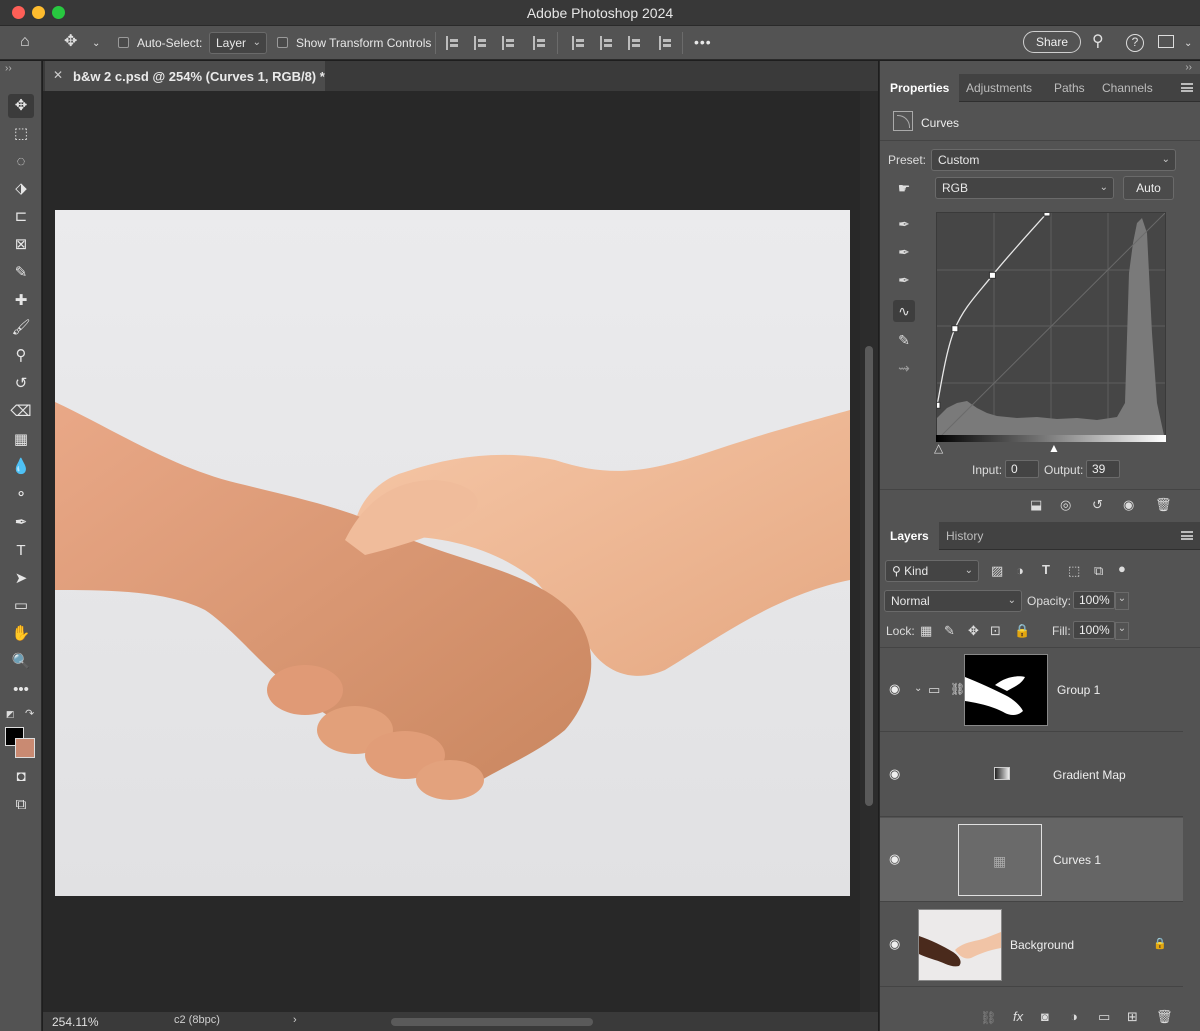 The width and height of the screenshot is (1200, 1031). I want to click on expand-group-chevron-icon: ⌄, so click(918, 688).